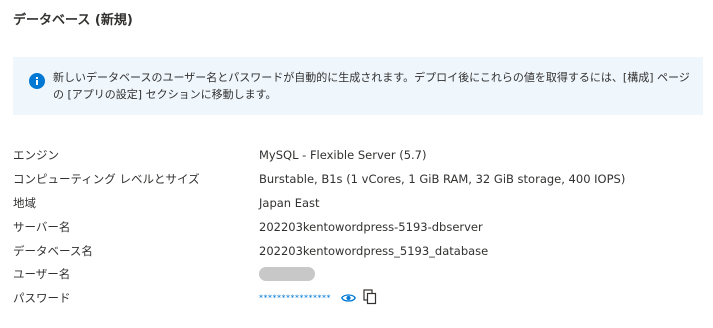  I want to click on engine-value: MySQL - Flexible Server (5.7), so click(343, 155).